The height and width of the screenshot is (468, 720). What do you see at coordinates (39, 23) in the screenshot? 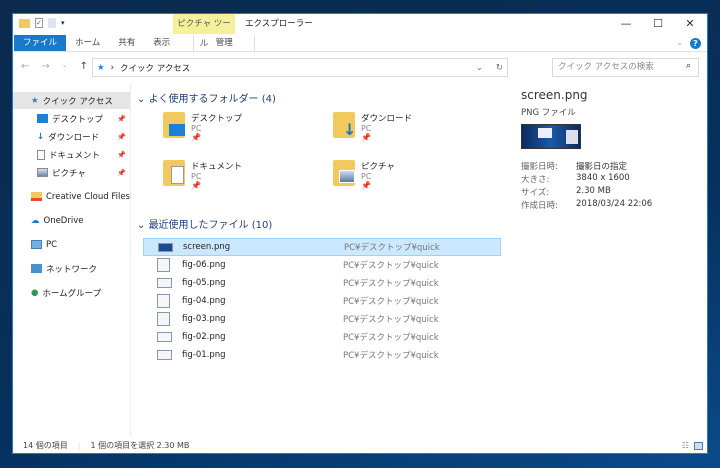
I see `properties-icon: ✓` at bounding box center [39, 23].